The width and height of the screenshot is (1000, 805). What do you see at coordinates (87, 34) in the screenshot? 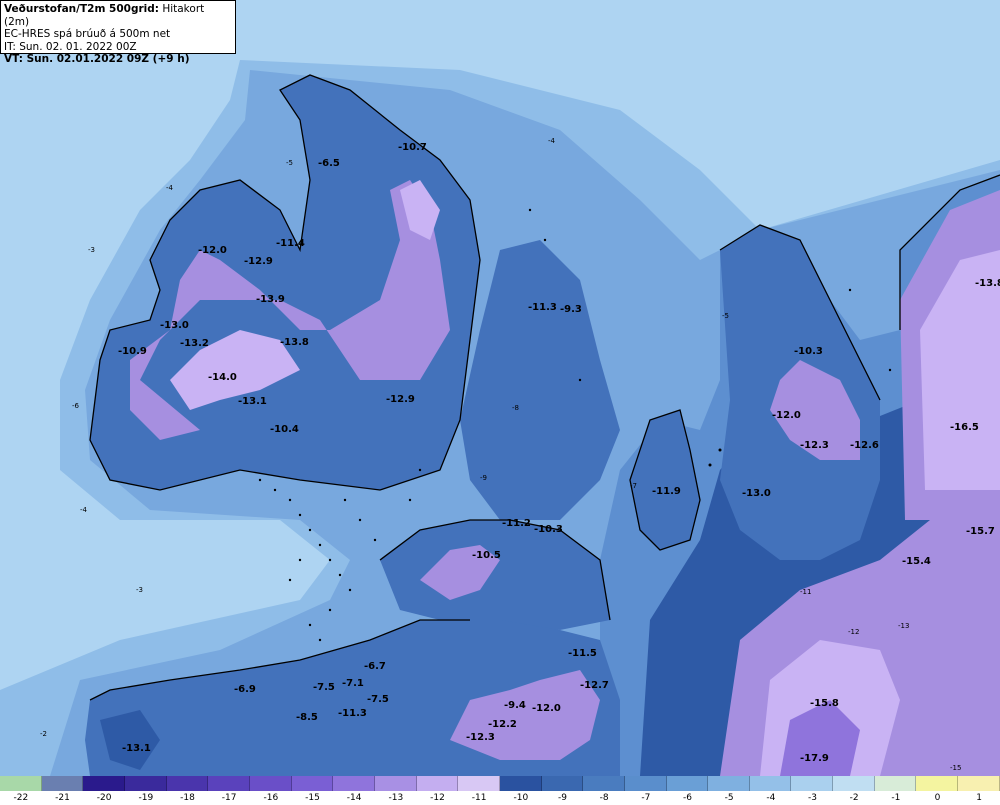
I see `model-description: EC-HRES spá brúuð á 500m net` at bounding box center [87, 34].